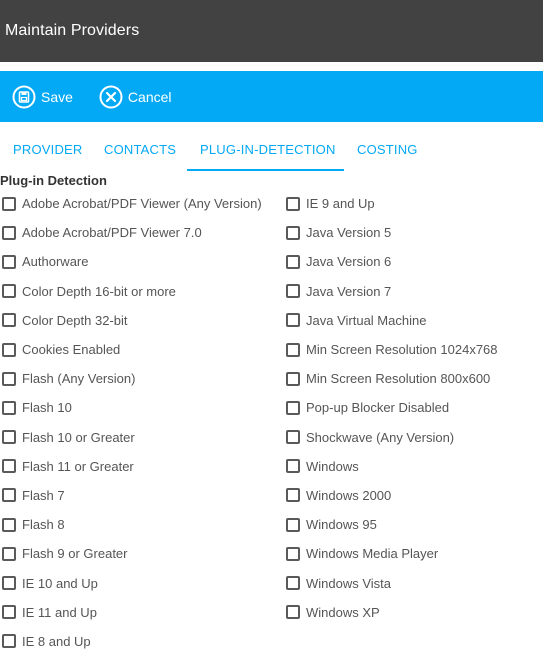  Describe the element at coordinates (392, 524) in the screenshot. I see `plugin-checkbox-item: Windows 95` at that location.